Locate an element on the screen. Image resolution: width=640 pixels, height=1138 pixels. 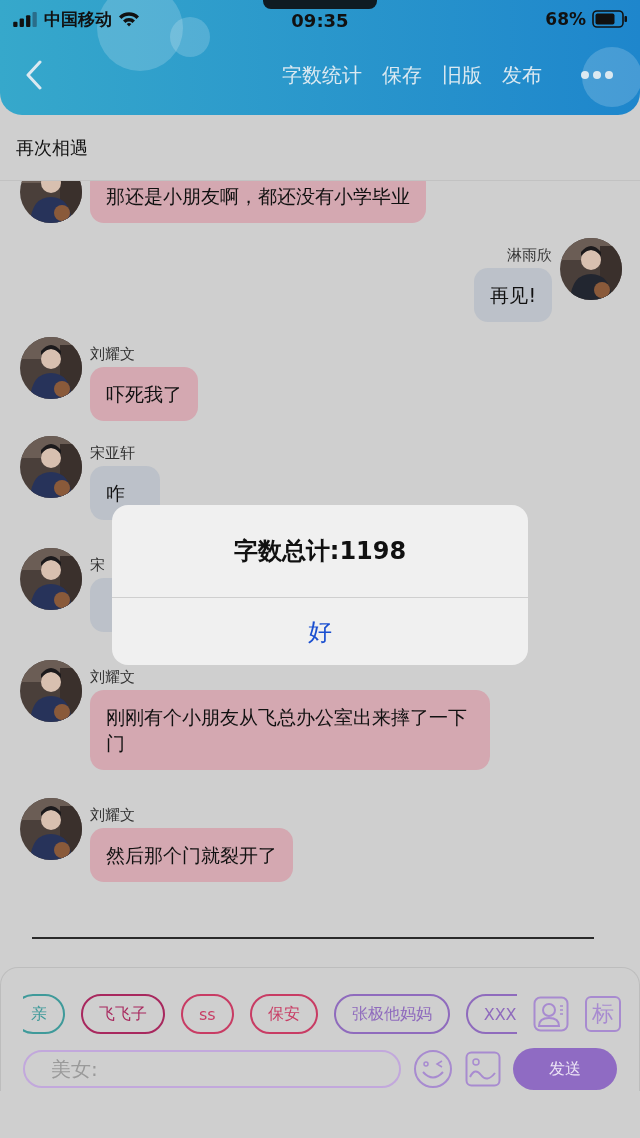
signal-icon is located at coordinates (25, 19).